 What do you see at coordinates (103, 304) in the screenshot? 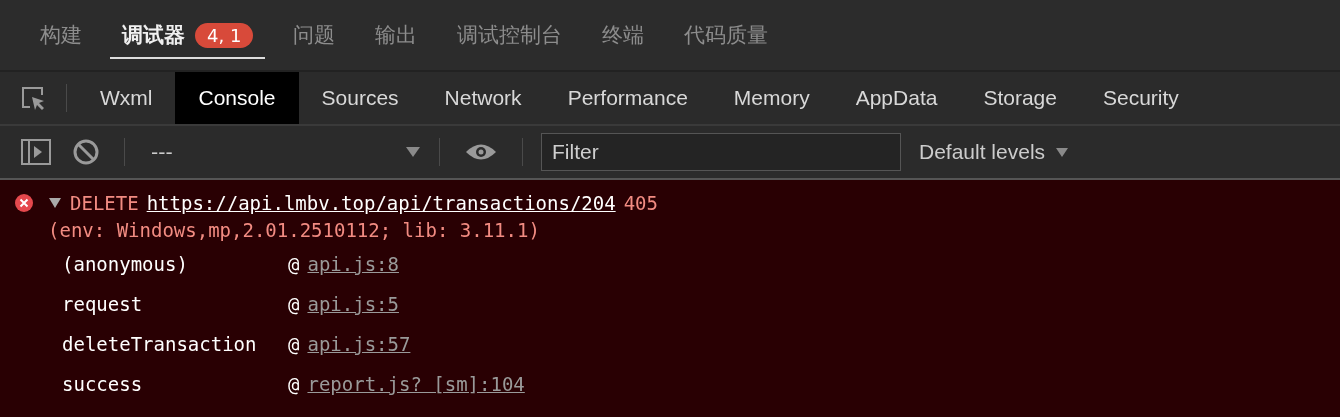
I see `stack-function: request` at bounding box center [103, 304].